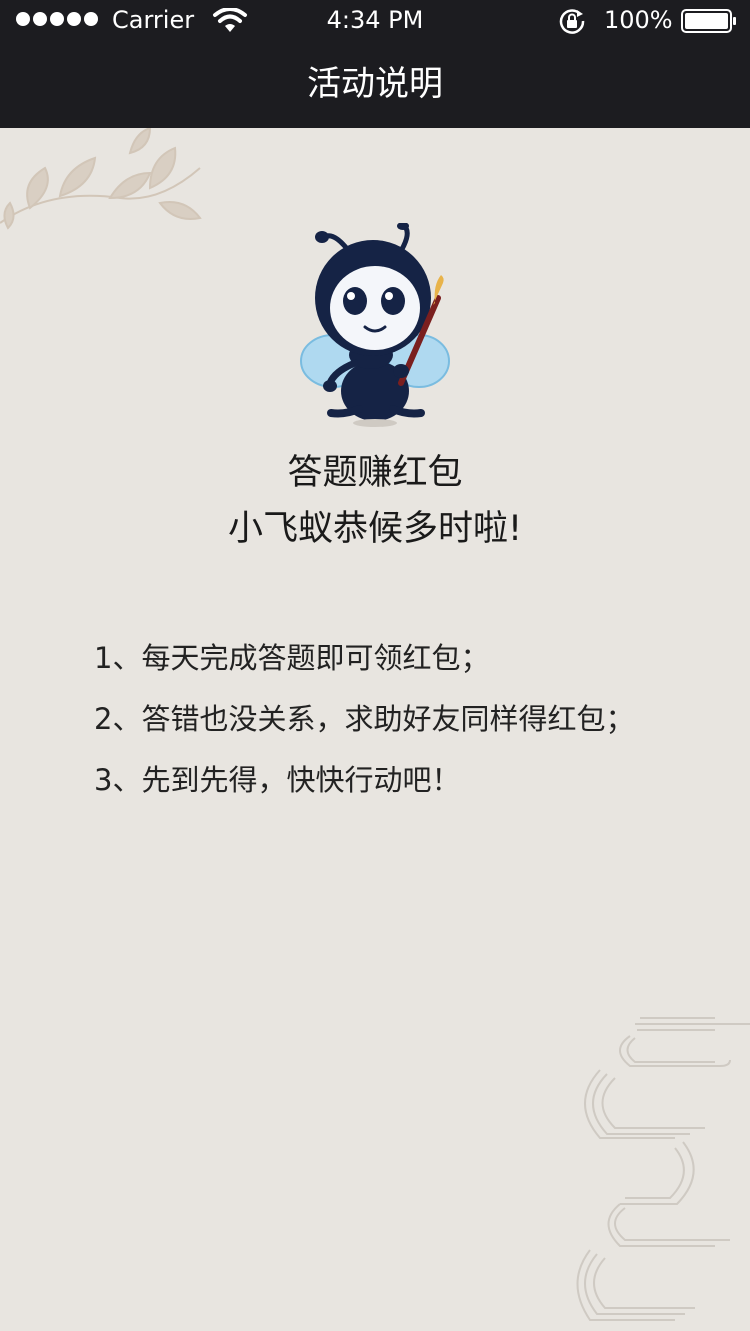  I want to click on navigation-bar: 活动说明, so click(375, 84).